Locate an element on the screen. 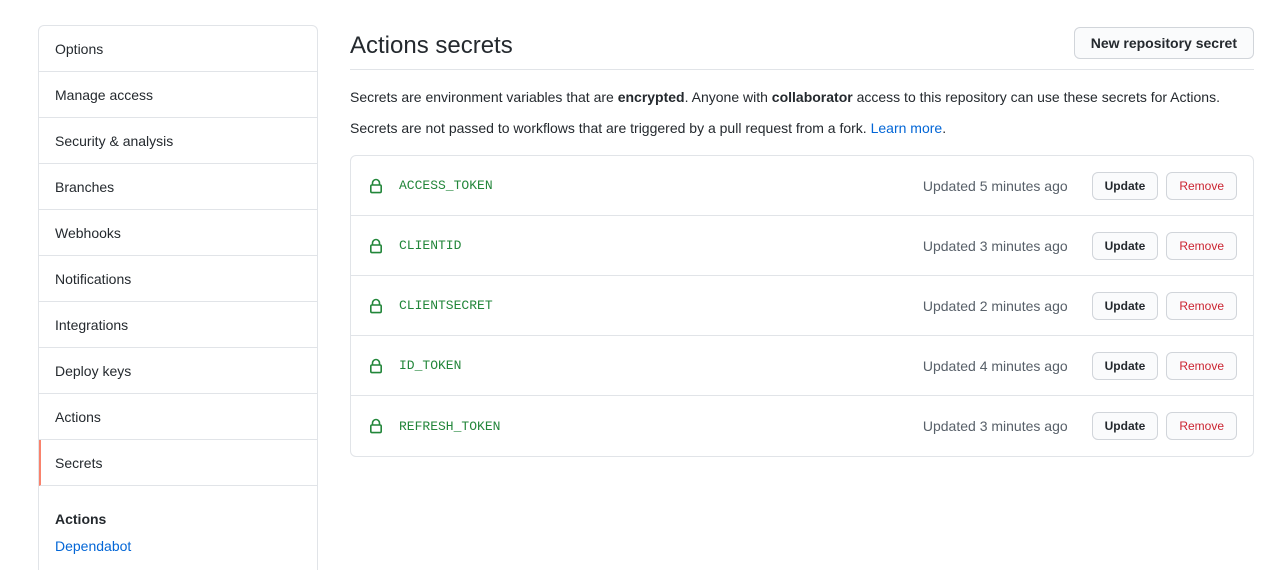  fork-notice-period: . is located at coordinates (944, 128).